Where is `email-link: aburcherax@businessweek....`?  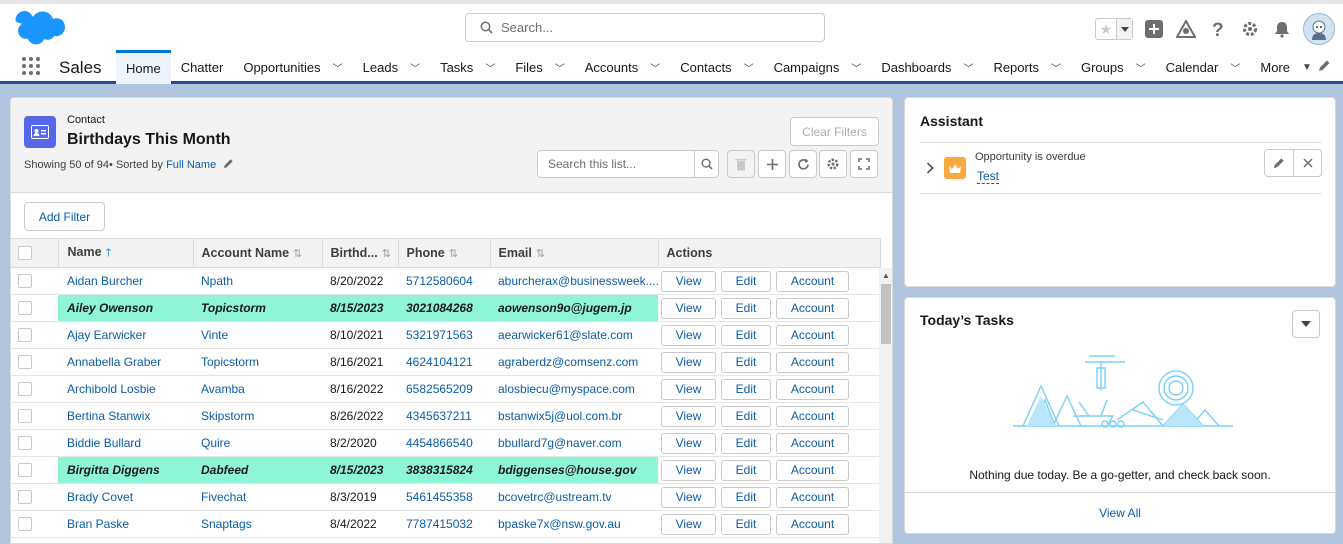
email-link: aburcherax@businessweek.... is located at coordinates (574, 281).